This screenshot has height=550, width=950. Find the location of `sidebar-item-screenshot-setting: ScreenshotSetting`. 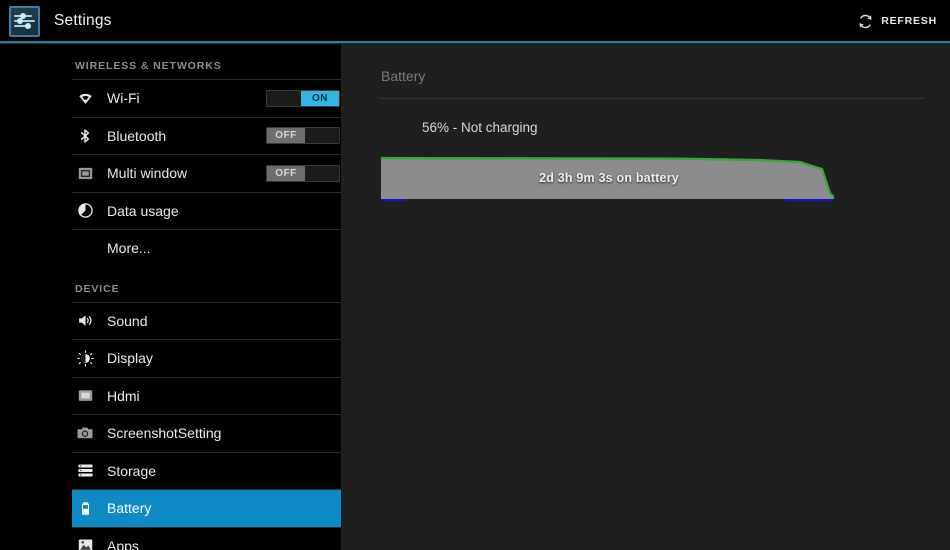

sidebar-item-screenshot-setting: ScreenshotSetting is located at coordinates (206, 433).